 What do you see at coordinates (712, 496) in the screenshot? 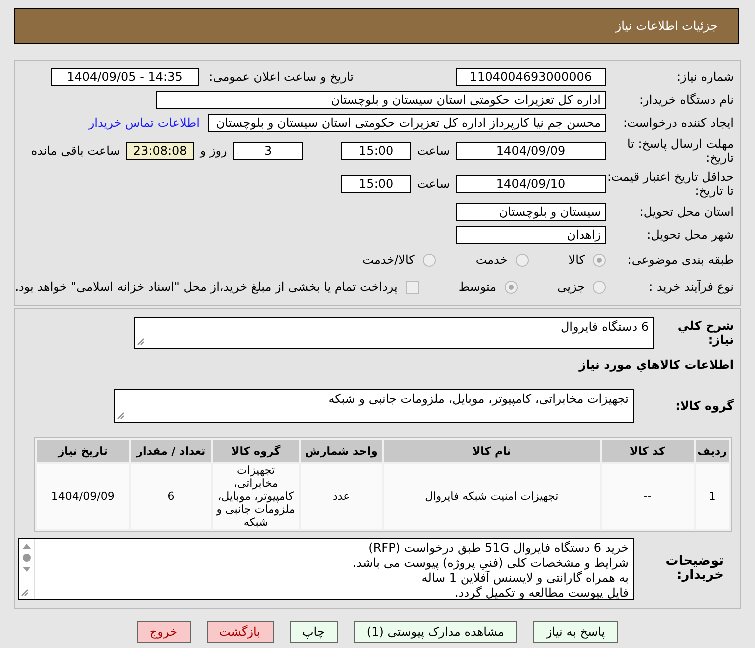
I see `table-cell: 1` at bounding box center [712, 496].